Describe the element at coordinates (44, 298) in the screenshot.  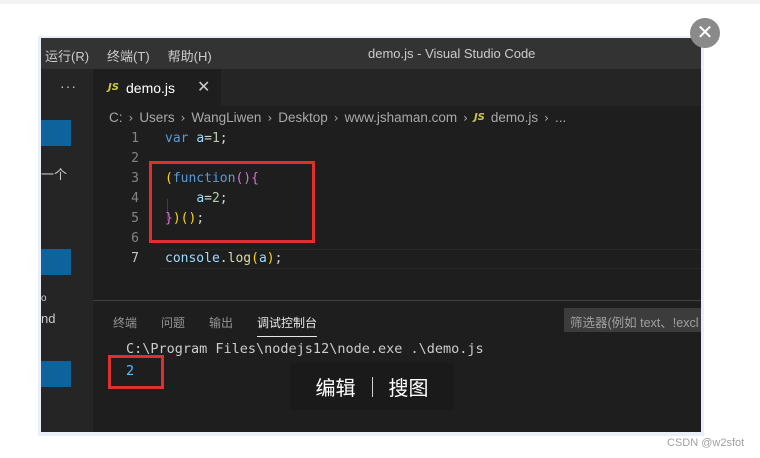
I see `sidebar-text-2: o` at that location.